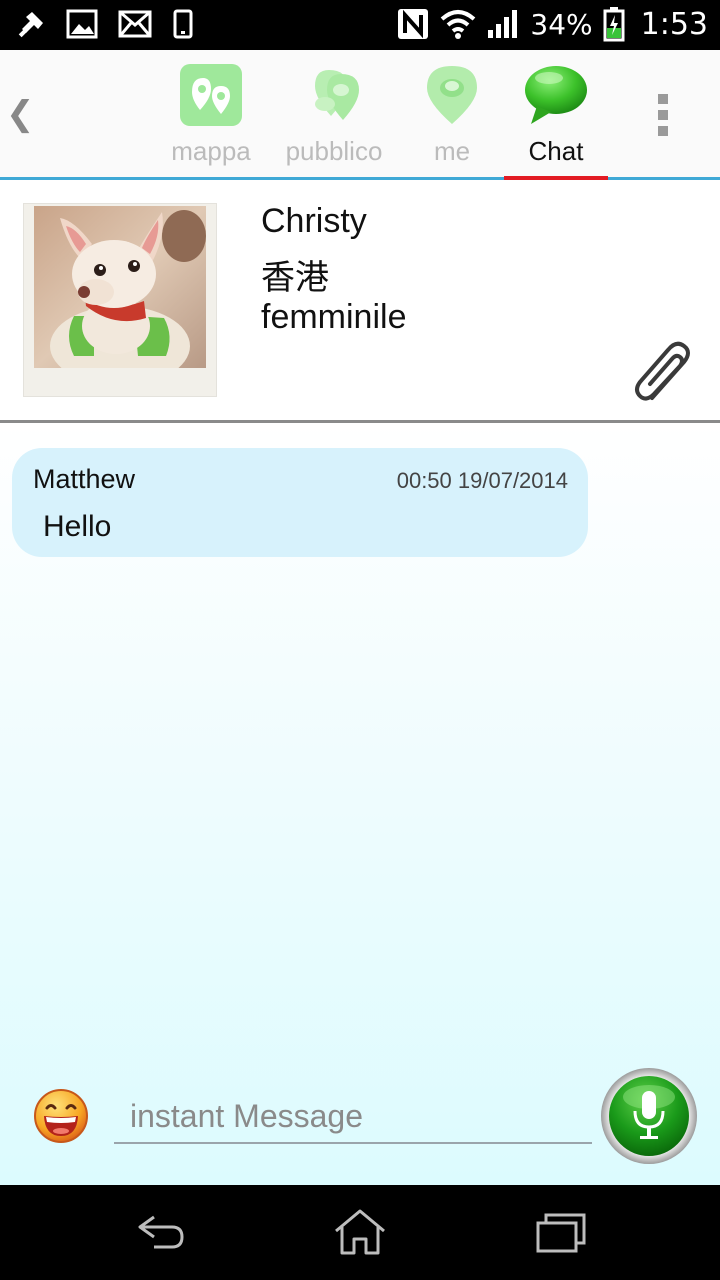  What do you see at coordinates (183, 24) in the screenshot?
I see `phone-icon` at bounding box center [183, 24].